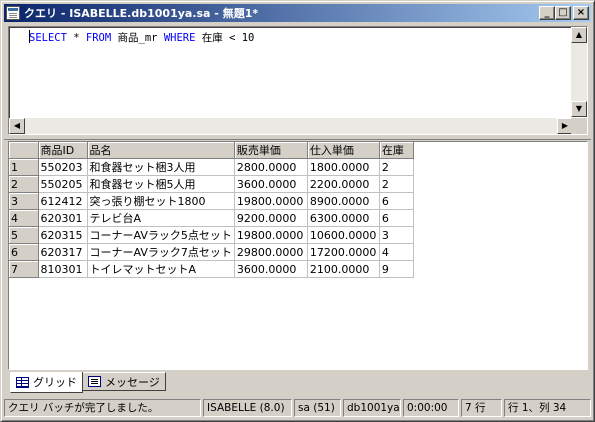 This screenshot has height=422, width=595. I want to click on cell-product-name: トイレマットセットA, so click(161, 269).